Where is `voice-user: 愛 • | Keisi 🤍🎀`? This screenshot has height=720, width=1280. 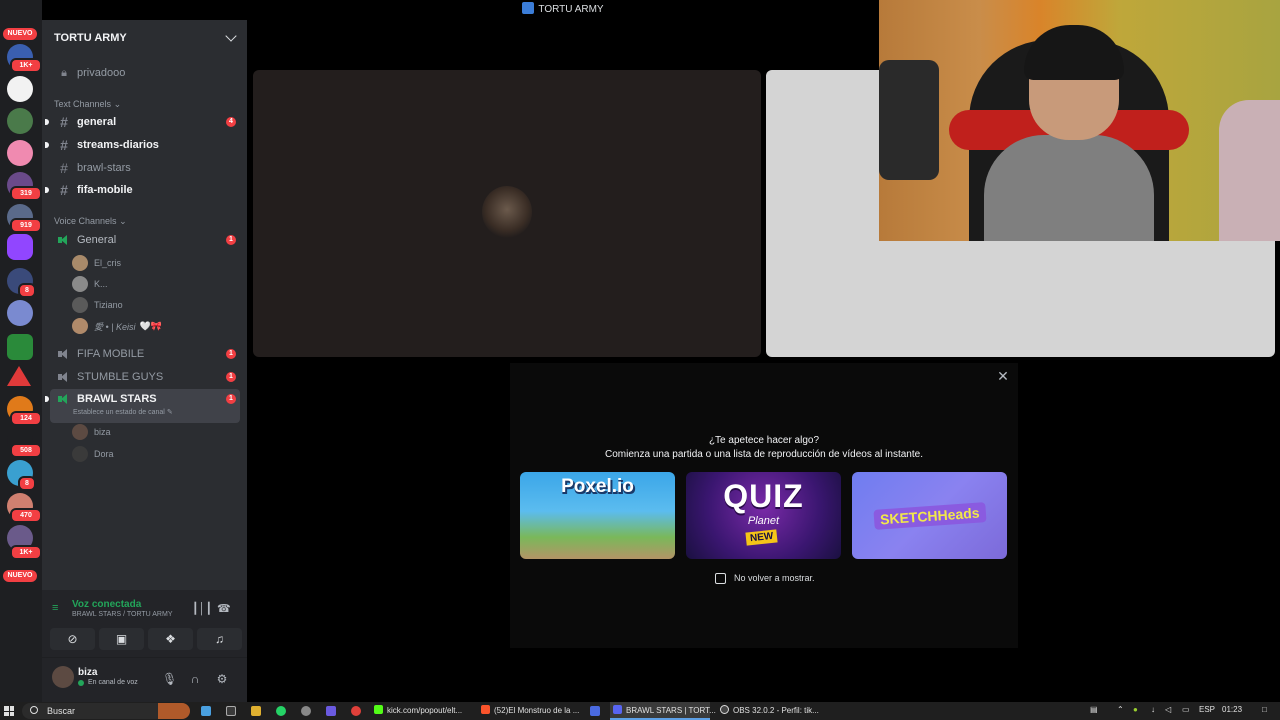 voice-user: 愛 • | Keisi 🤍🎀 is located at coordinates (117, 326).